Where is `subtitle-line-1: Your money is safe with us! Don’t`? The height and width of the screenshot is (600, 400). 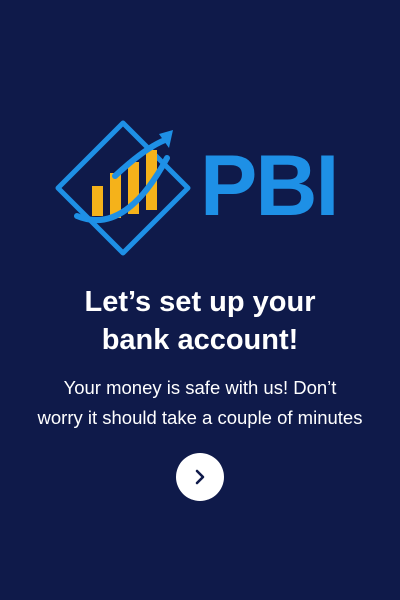 subtitle-line-1: Your money is safe with us! Don’t is located at coordinates (200, 387).